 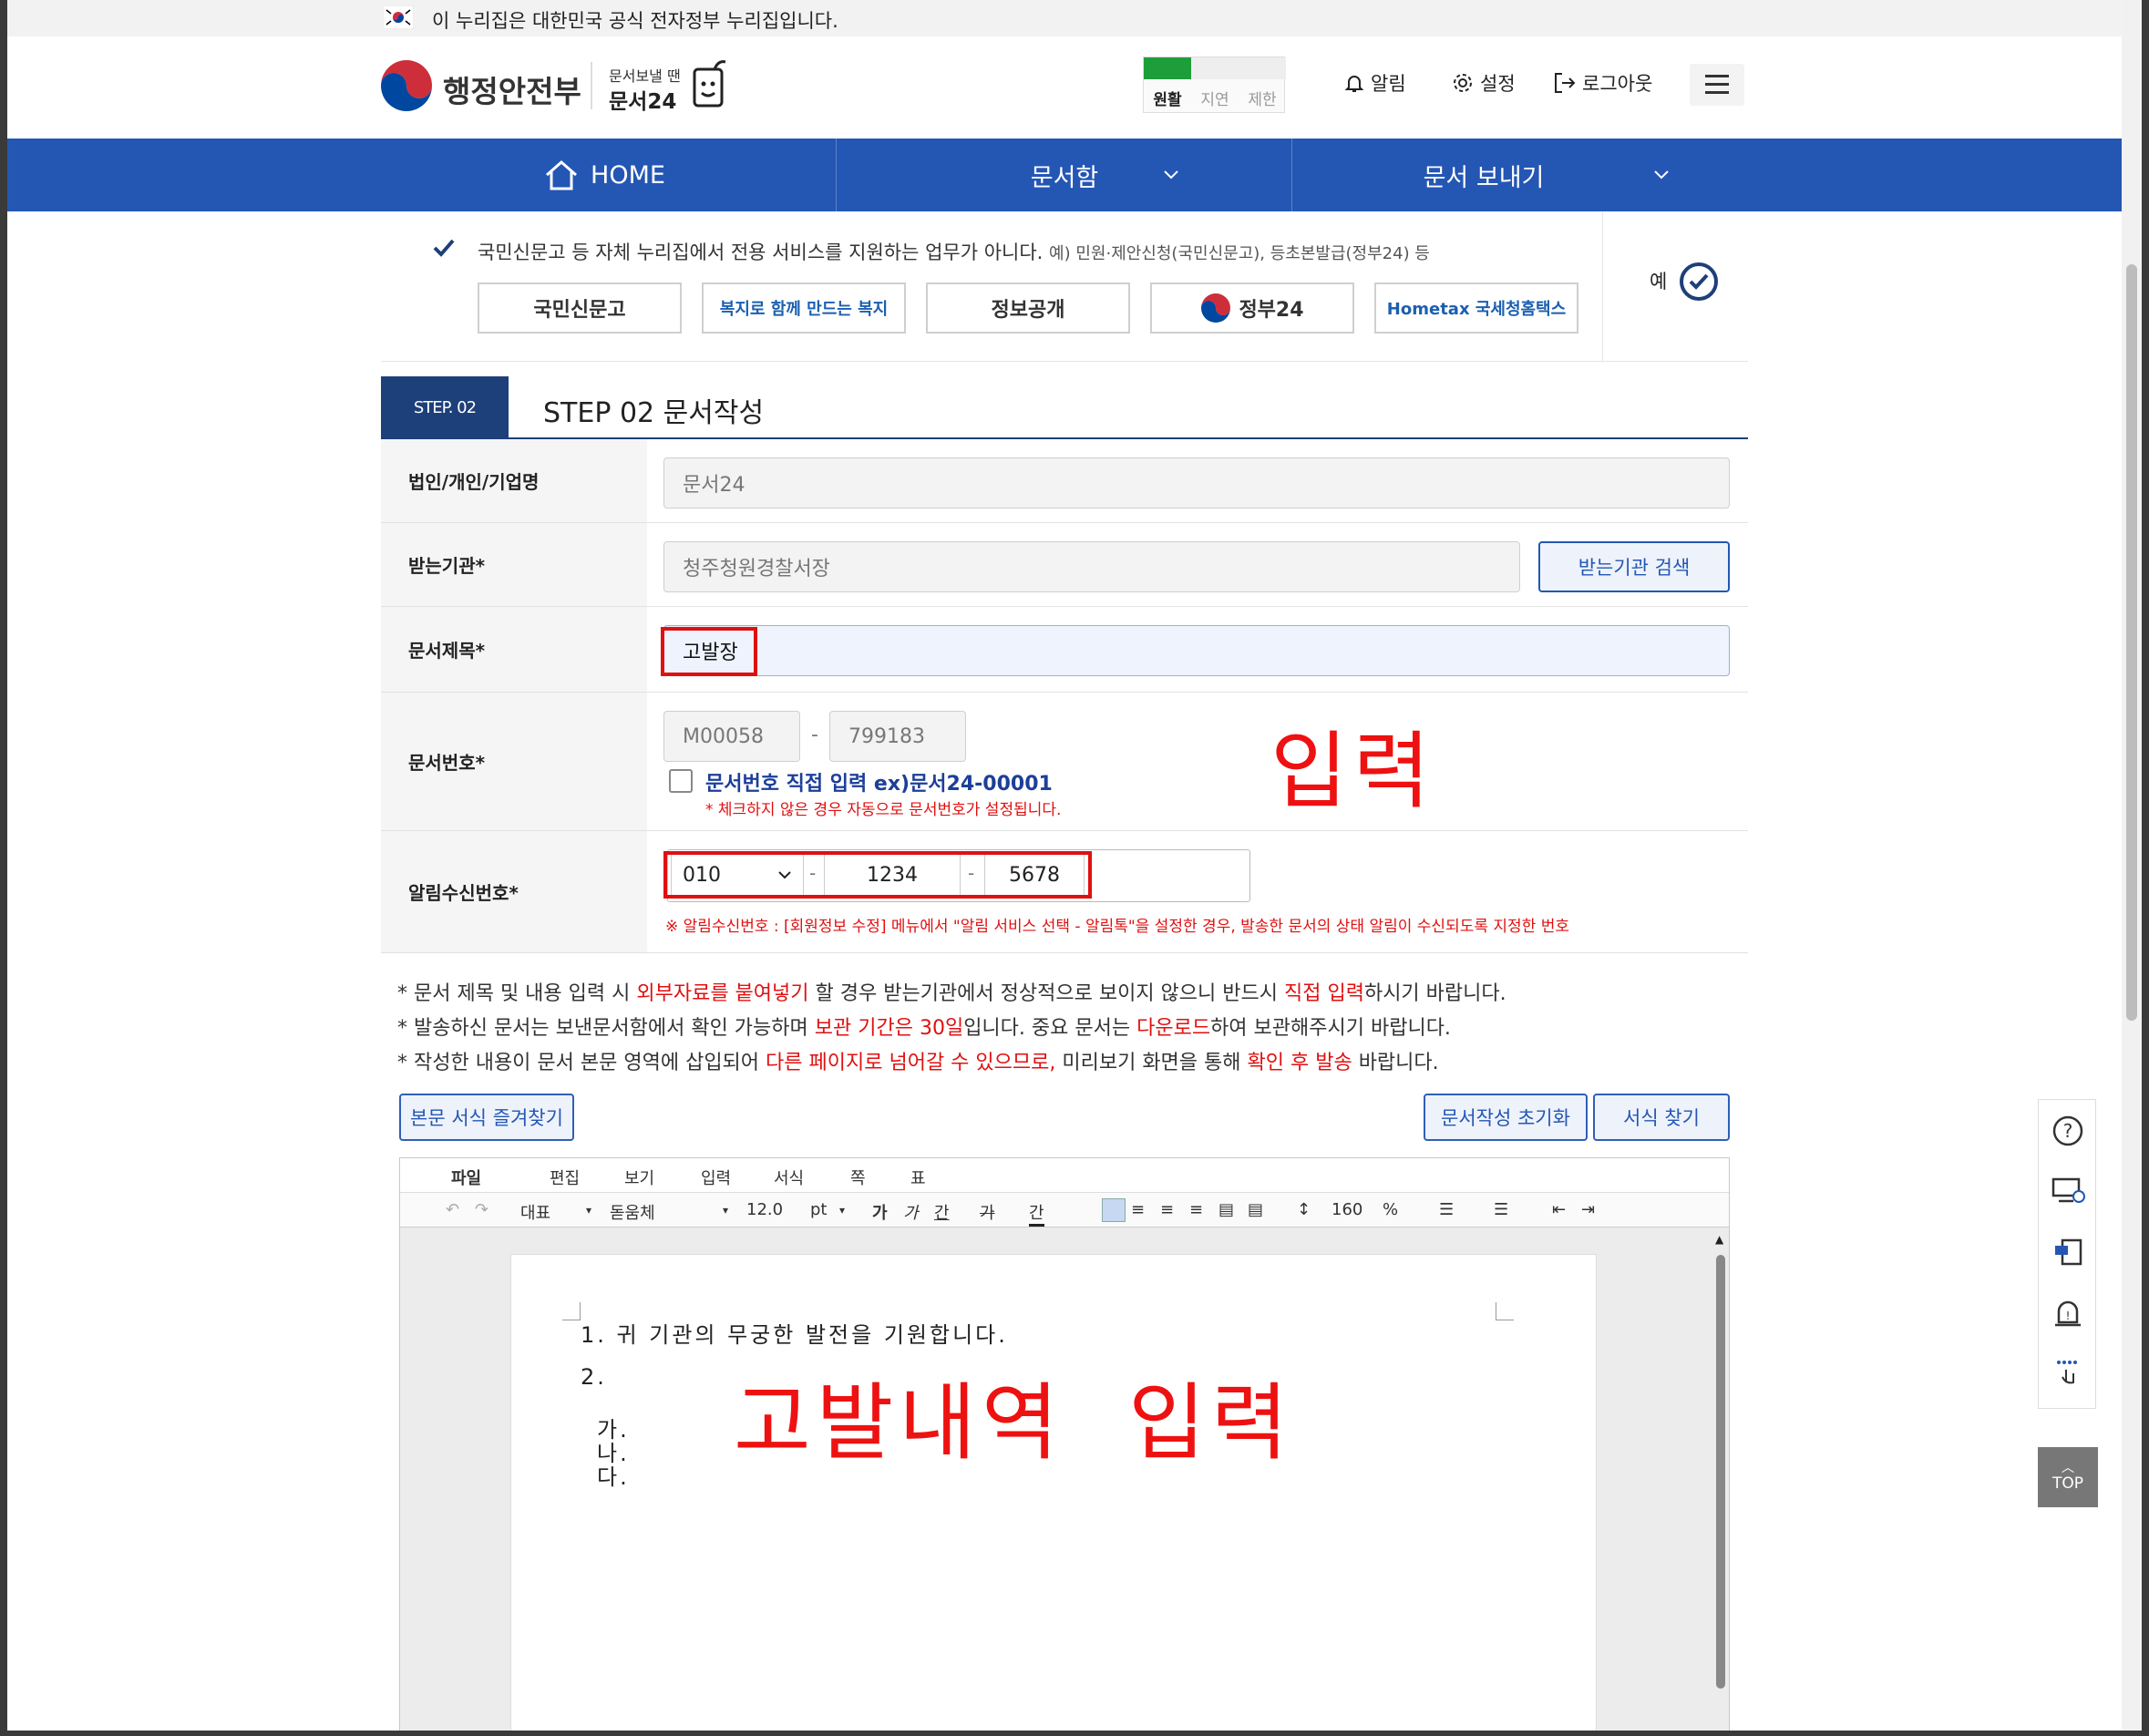 What do you see at coordinates (794, 1335) in the screenshot?
I see `document-line: 1. 귀 기관의 무궁한 발전을 기원합니다.` at bounding box center [794, 1335].